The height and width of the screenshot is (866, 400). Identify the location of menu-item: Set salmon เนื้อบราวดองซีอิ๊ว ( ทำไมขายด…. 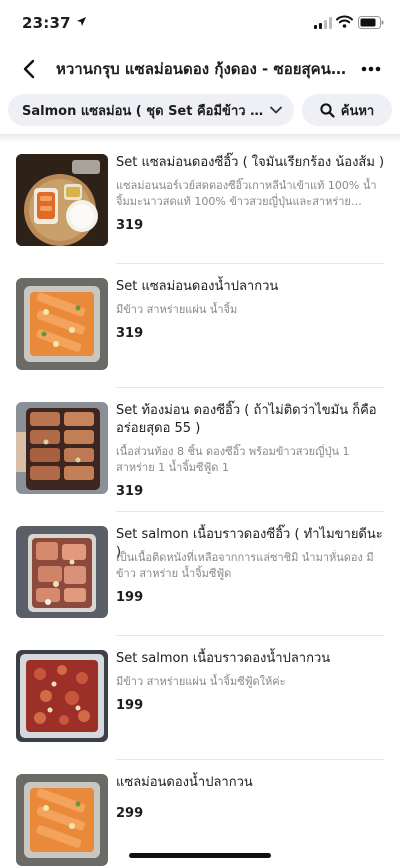
(200, 574).